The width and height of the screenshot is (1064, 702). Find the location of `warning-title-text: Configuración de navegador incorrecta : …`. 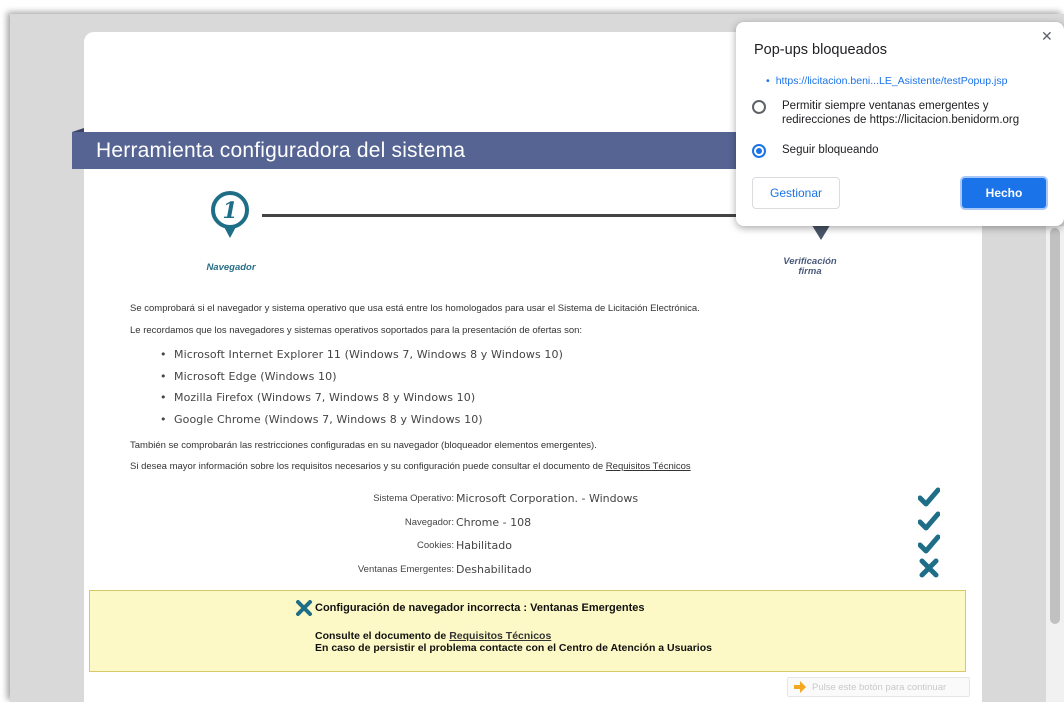

warning-title-text: Configuración de navegador incorrecta : … is located at coordinates (480, 608).